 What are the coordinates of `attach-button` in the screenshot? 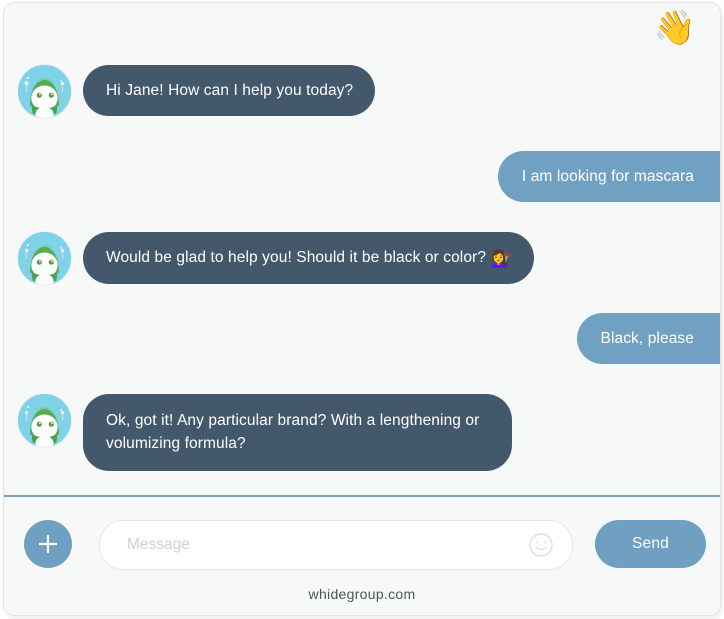 It's located at (48, 544).